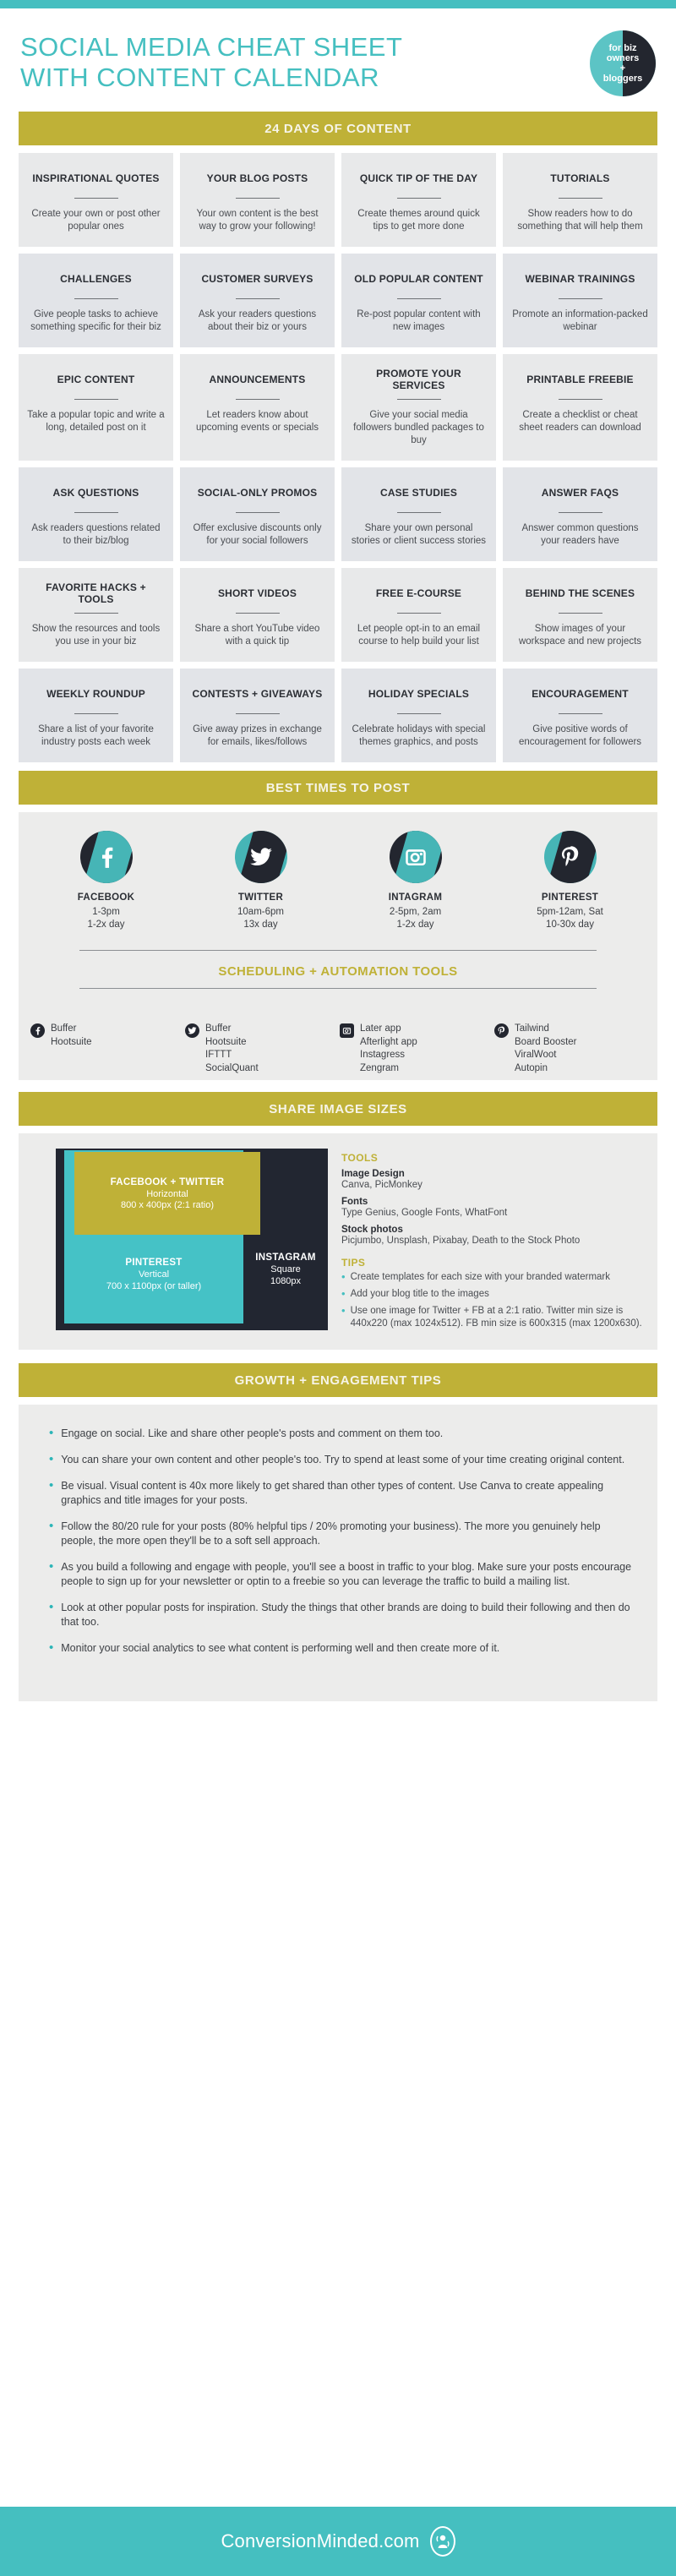 The image size is (676, 2576). What do you see at coordinates (531, 1067) in the screenshot?
I see `tool-name: Autopin` at bounding box center [531, 1067].